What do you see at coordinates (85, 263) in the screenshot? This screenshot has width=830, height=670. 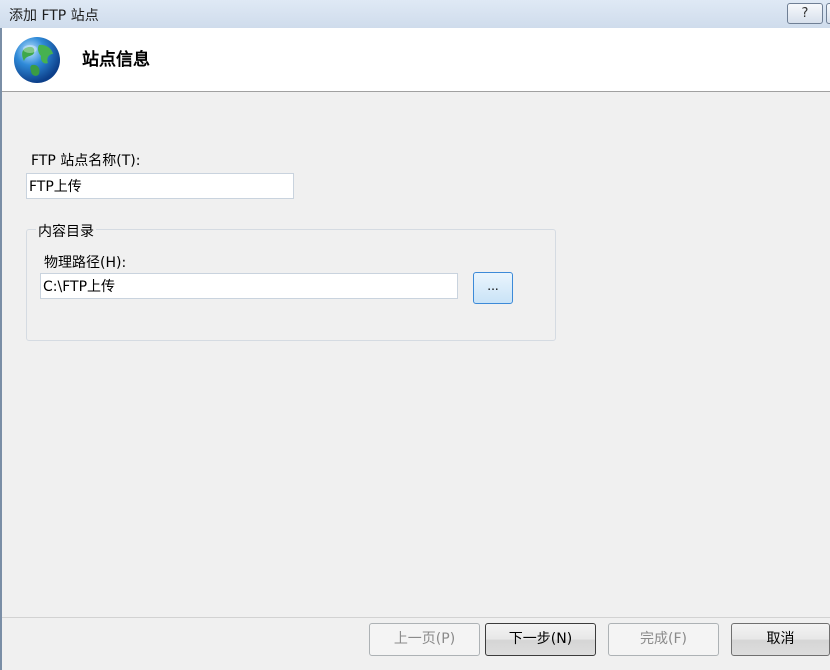 I see `physical-path-label: 物理路径(H):` at bounding box center [85, 263].